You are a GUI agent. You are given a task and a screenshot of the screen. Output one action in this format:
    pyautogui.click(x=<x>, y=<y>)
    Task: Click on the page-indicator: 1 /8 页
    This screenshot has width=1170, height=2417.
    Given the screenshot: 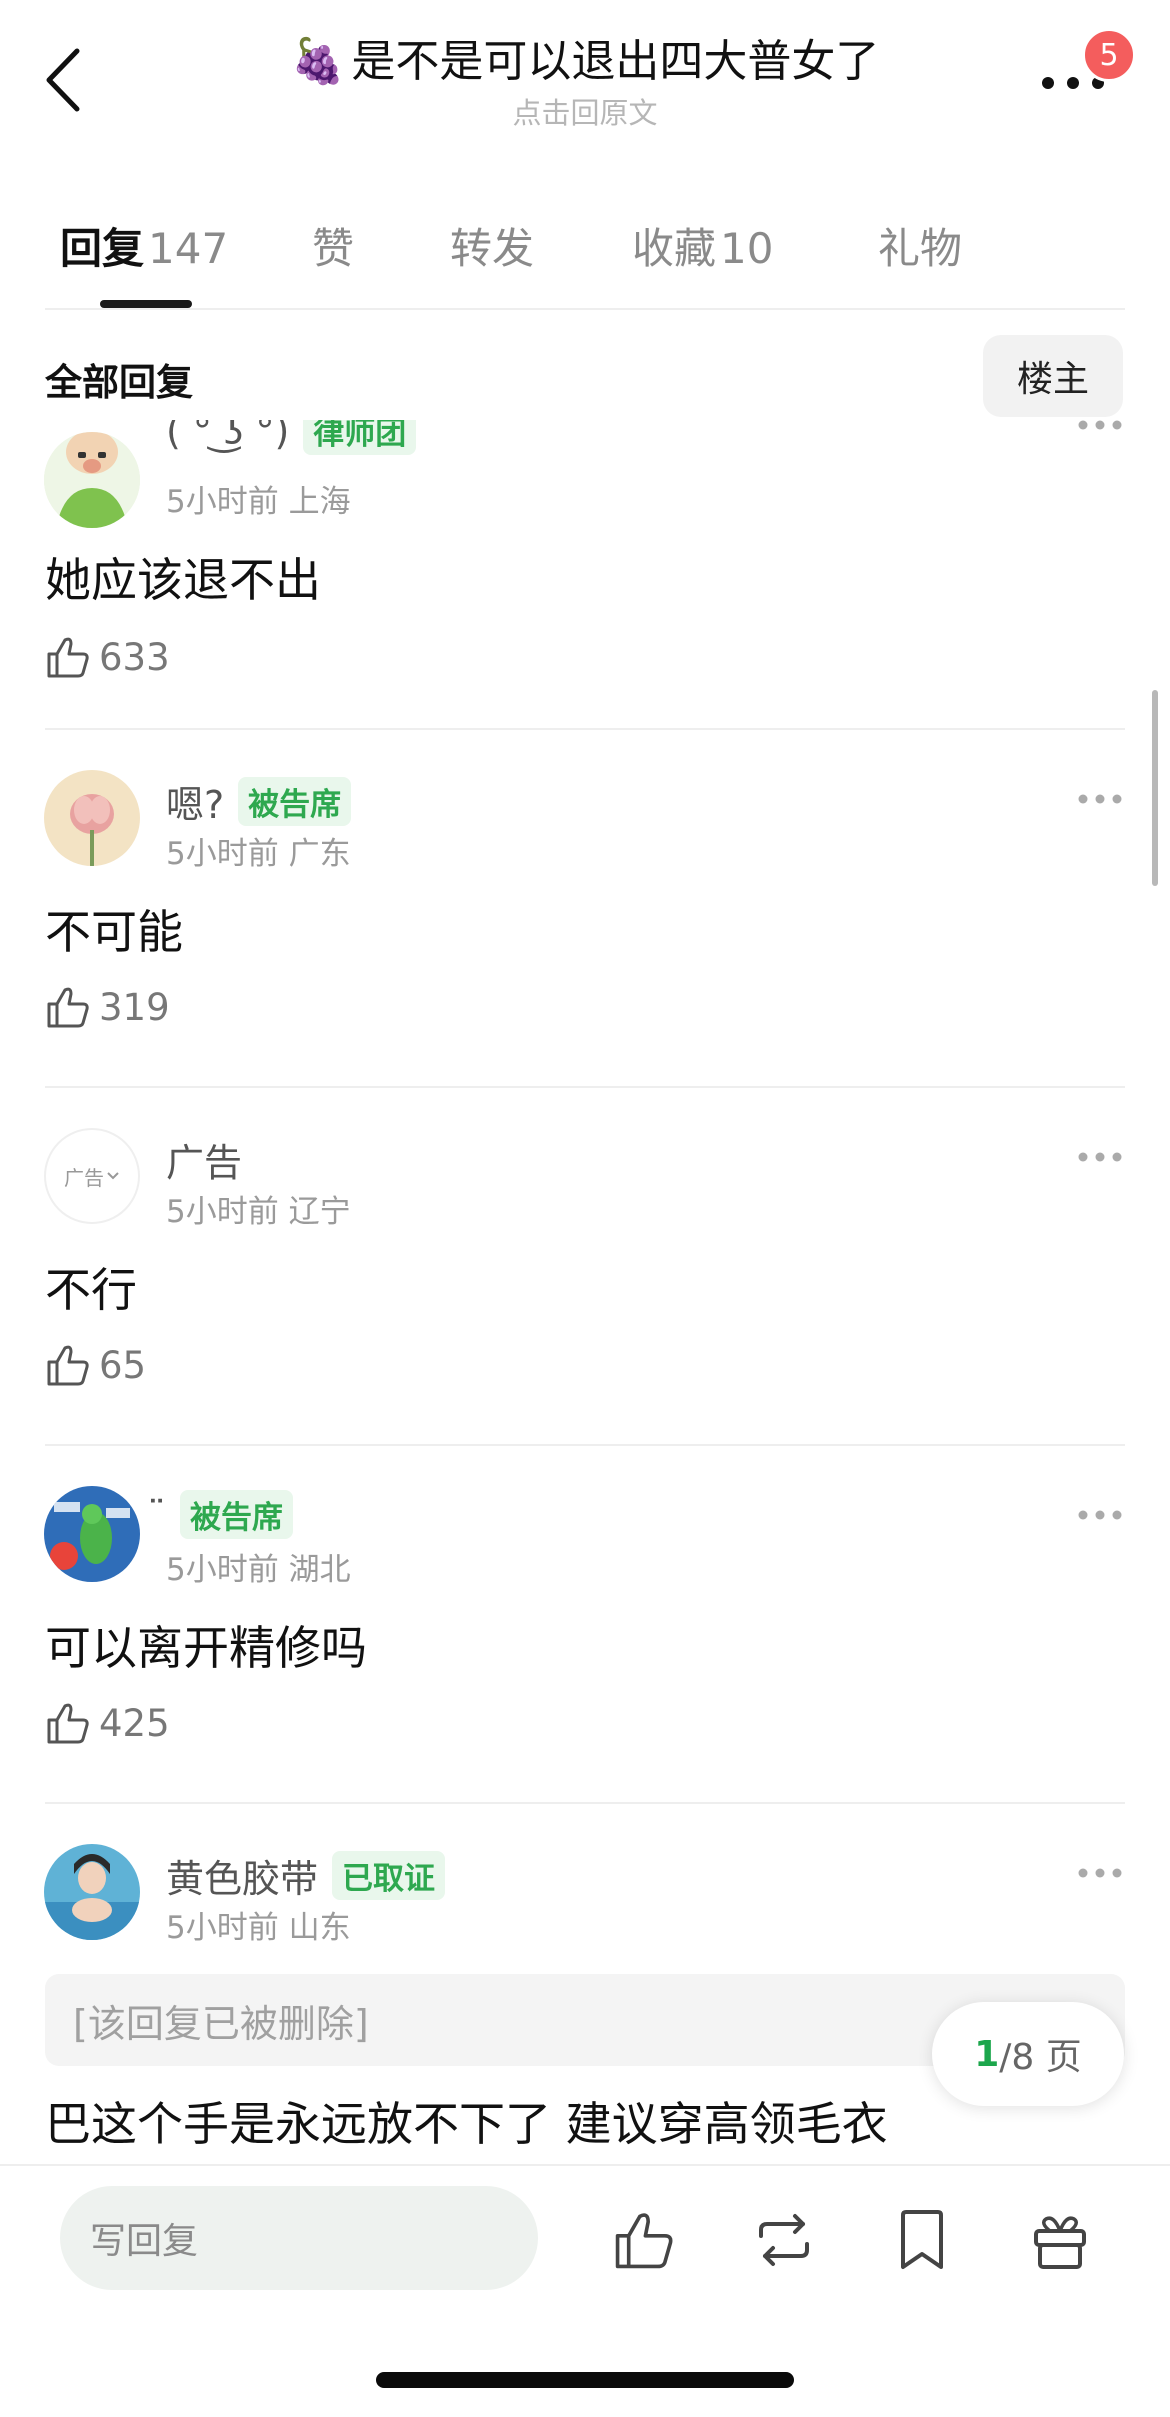 What is the action you would take?
    pyautogui.click(x=1028, y=2054)
    